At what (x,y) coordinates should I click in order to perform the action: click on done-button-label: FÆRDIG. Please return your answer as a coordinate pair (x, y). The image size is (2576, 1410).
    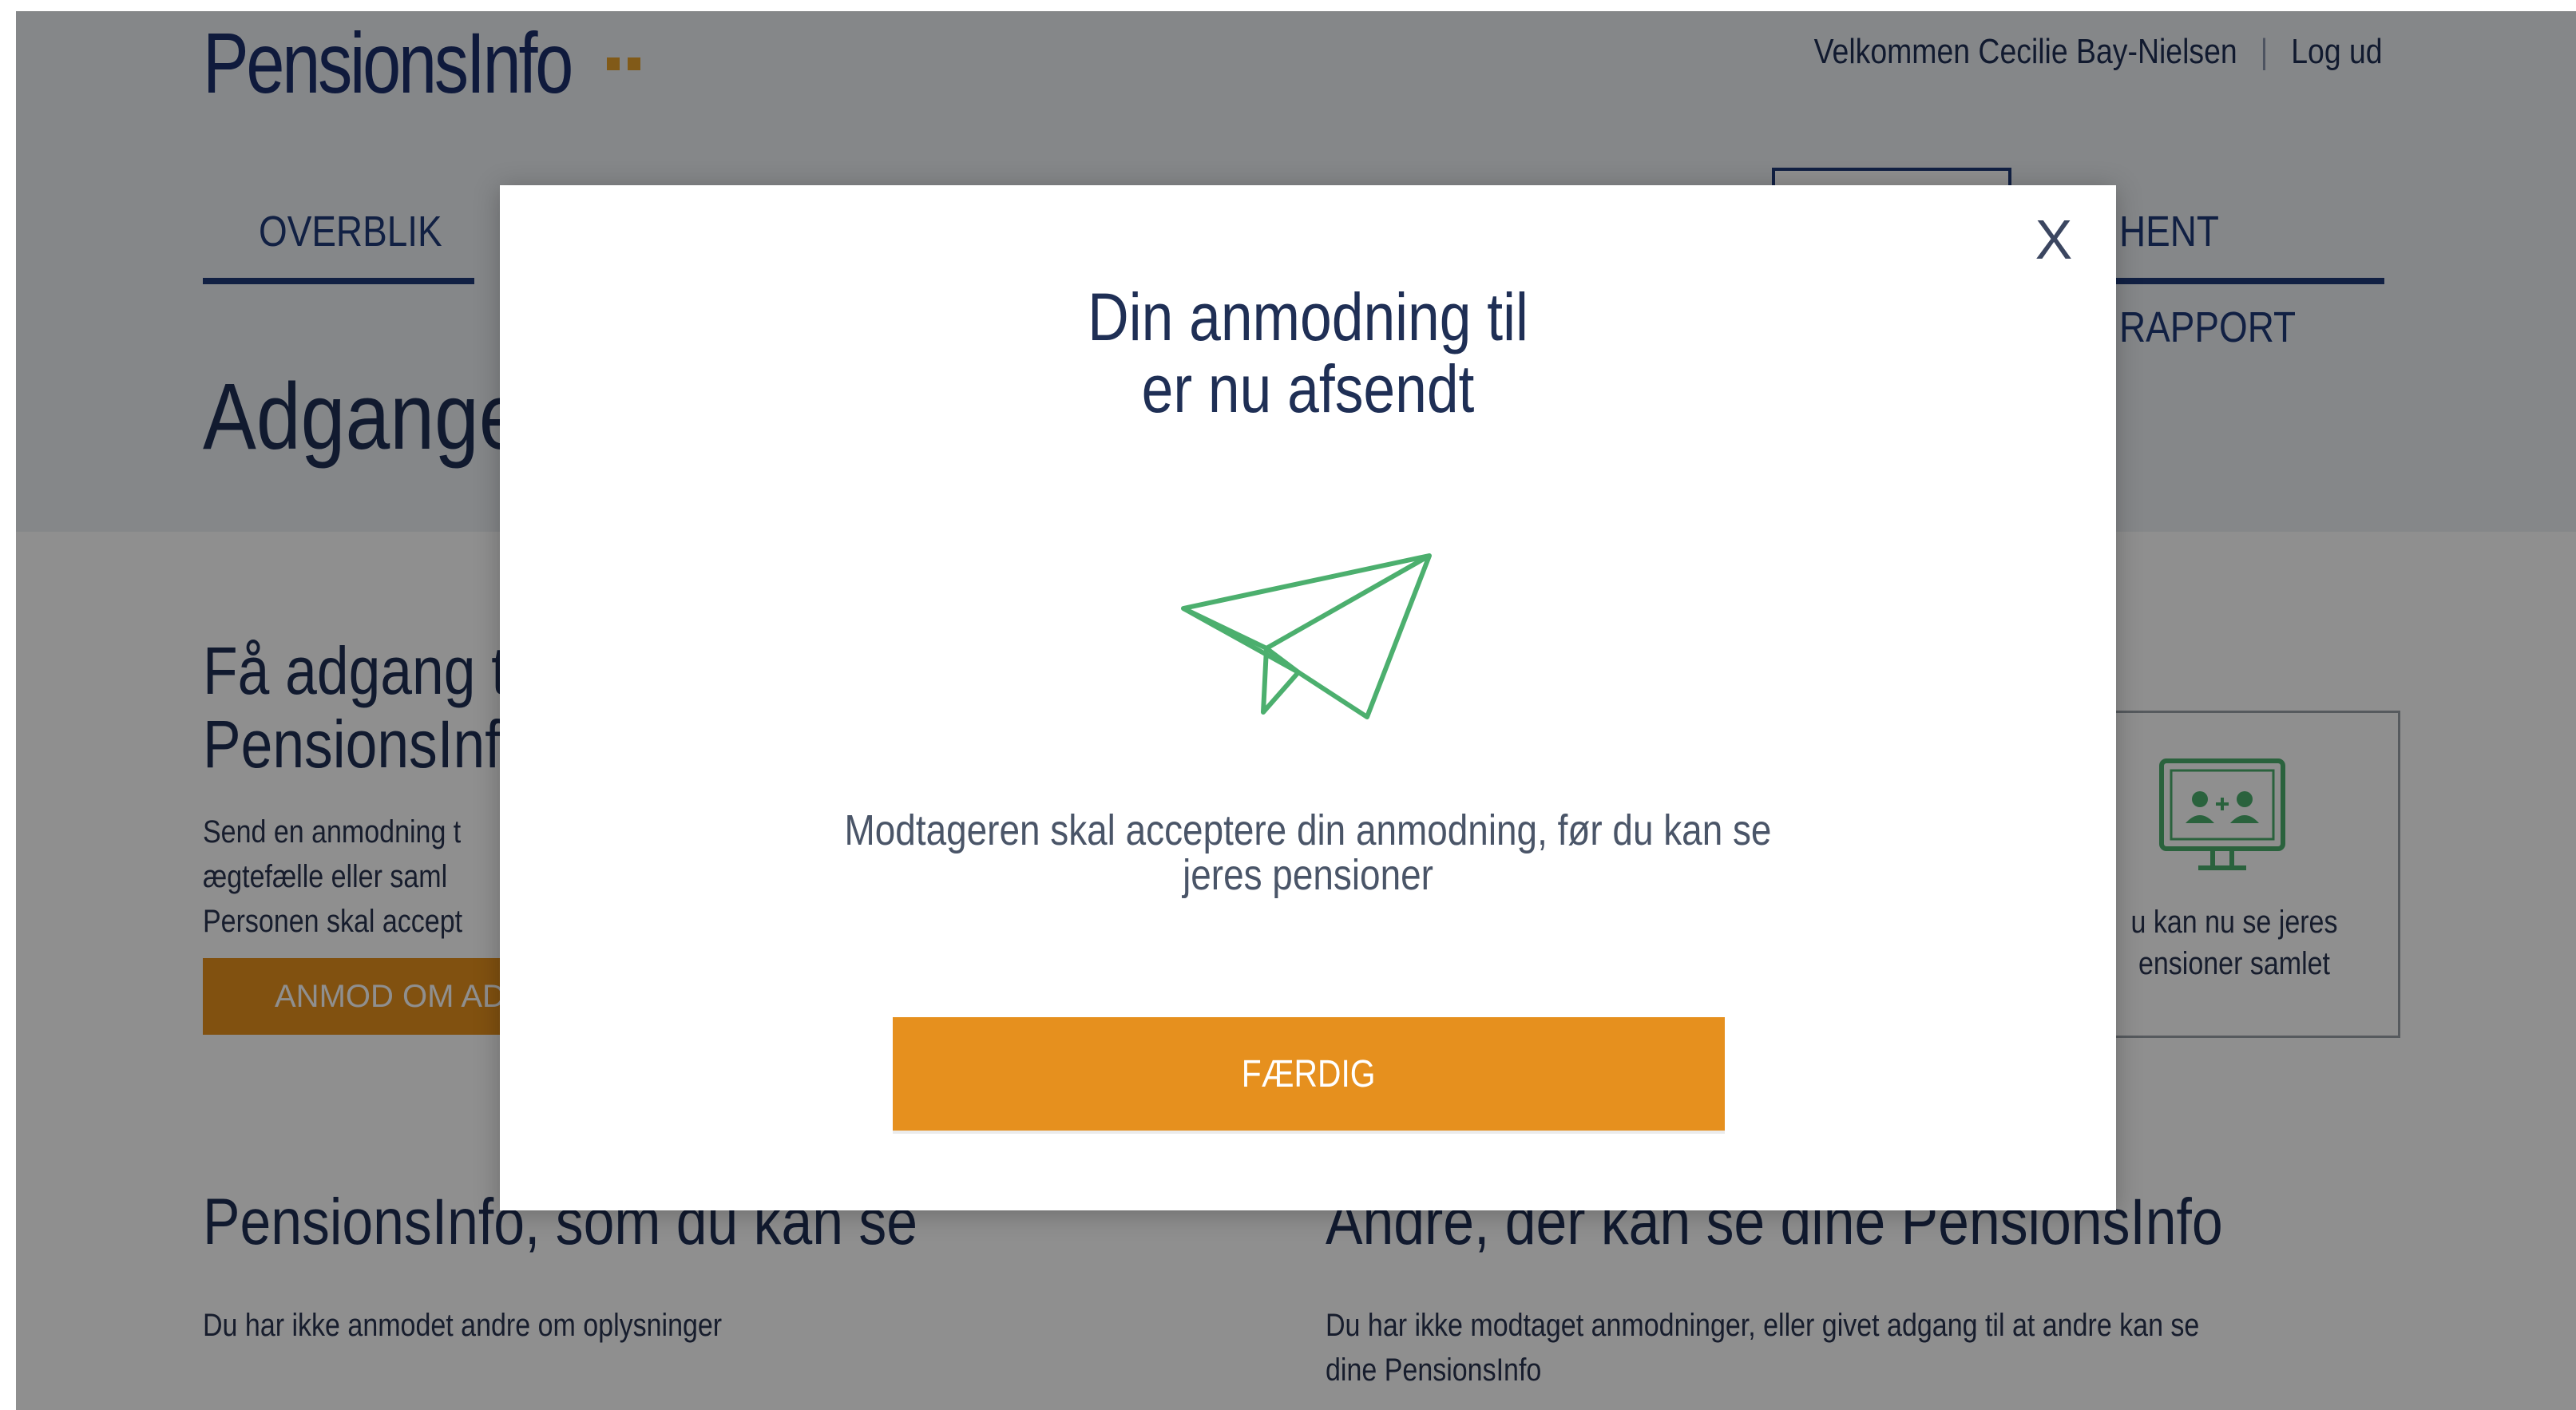
    Looking at the image, I should click on (1309, 1073).